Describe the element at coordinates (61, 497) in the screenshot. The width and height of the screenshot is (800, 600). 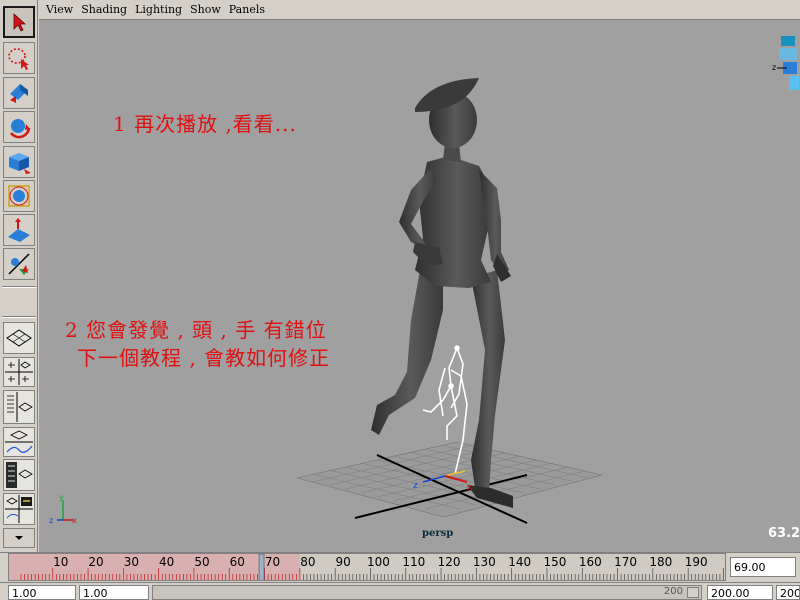
I see `svg-text: y` at that location.